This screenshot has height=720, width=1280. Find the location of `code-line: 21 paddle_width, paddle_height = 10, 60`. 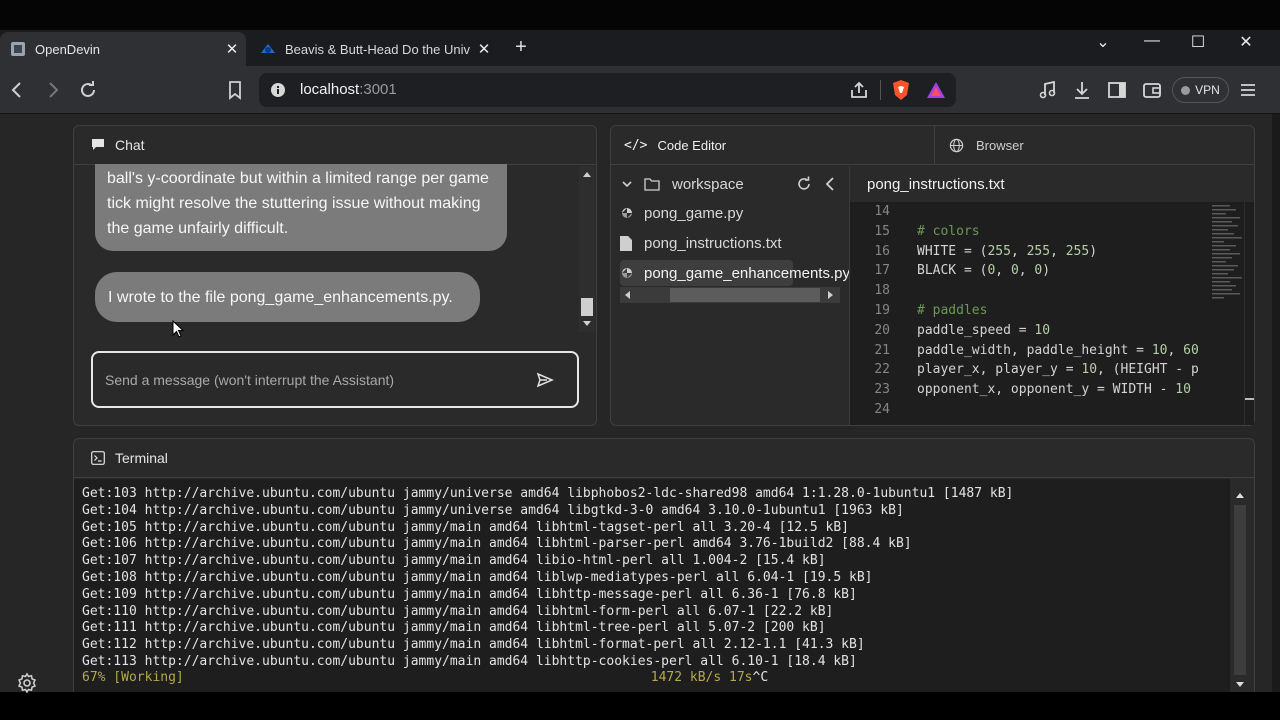

code-line: 21 paddle_width, paddle_height = 10, 60 is located at coordinates (1024, 351).